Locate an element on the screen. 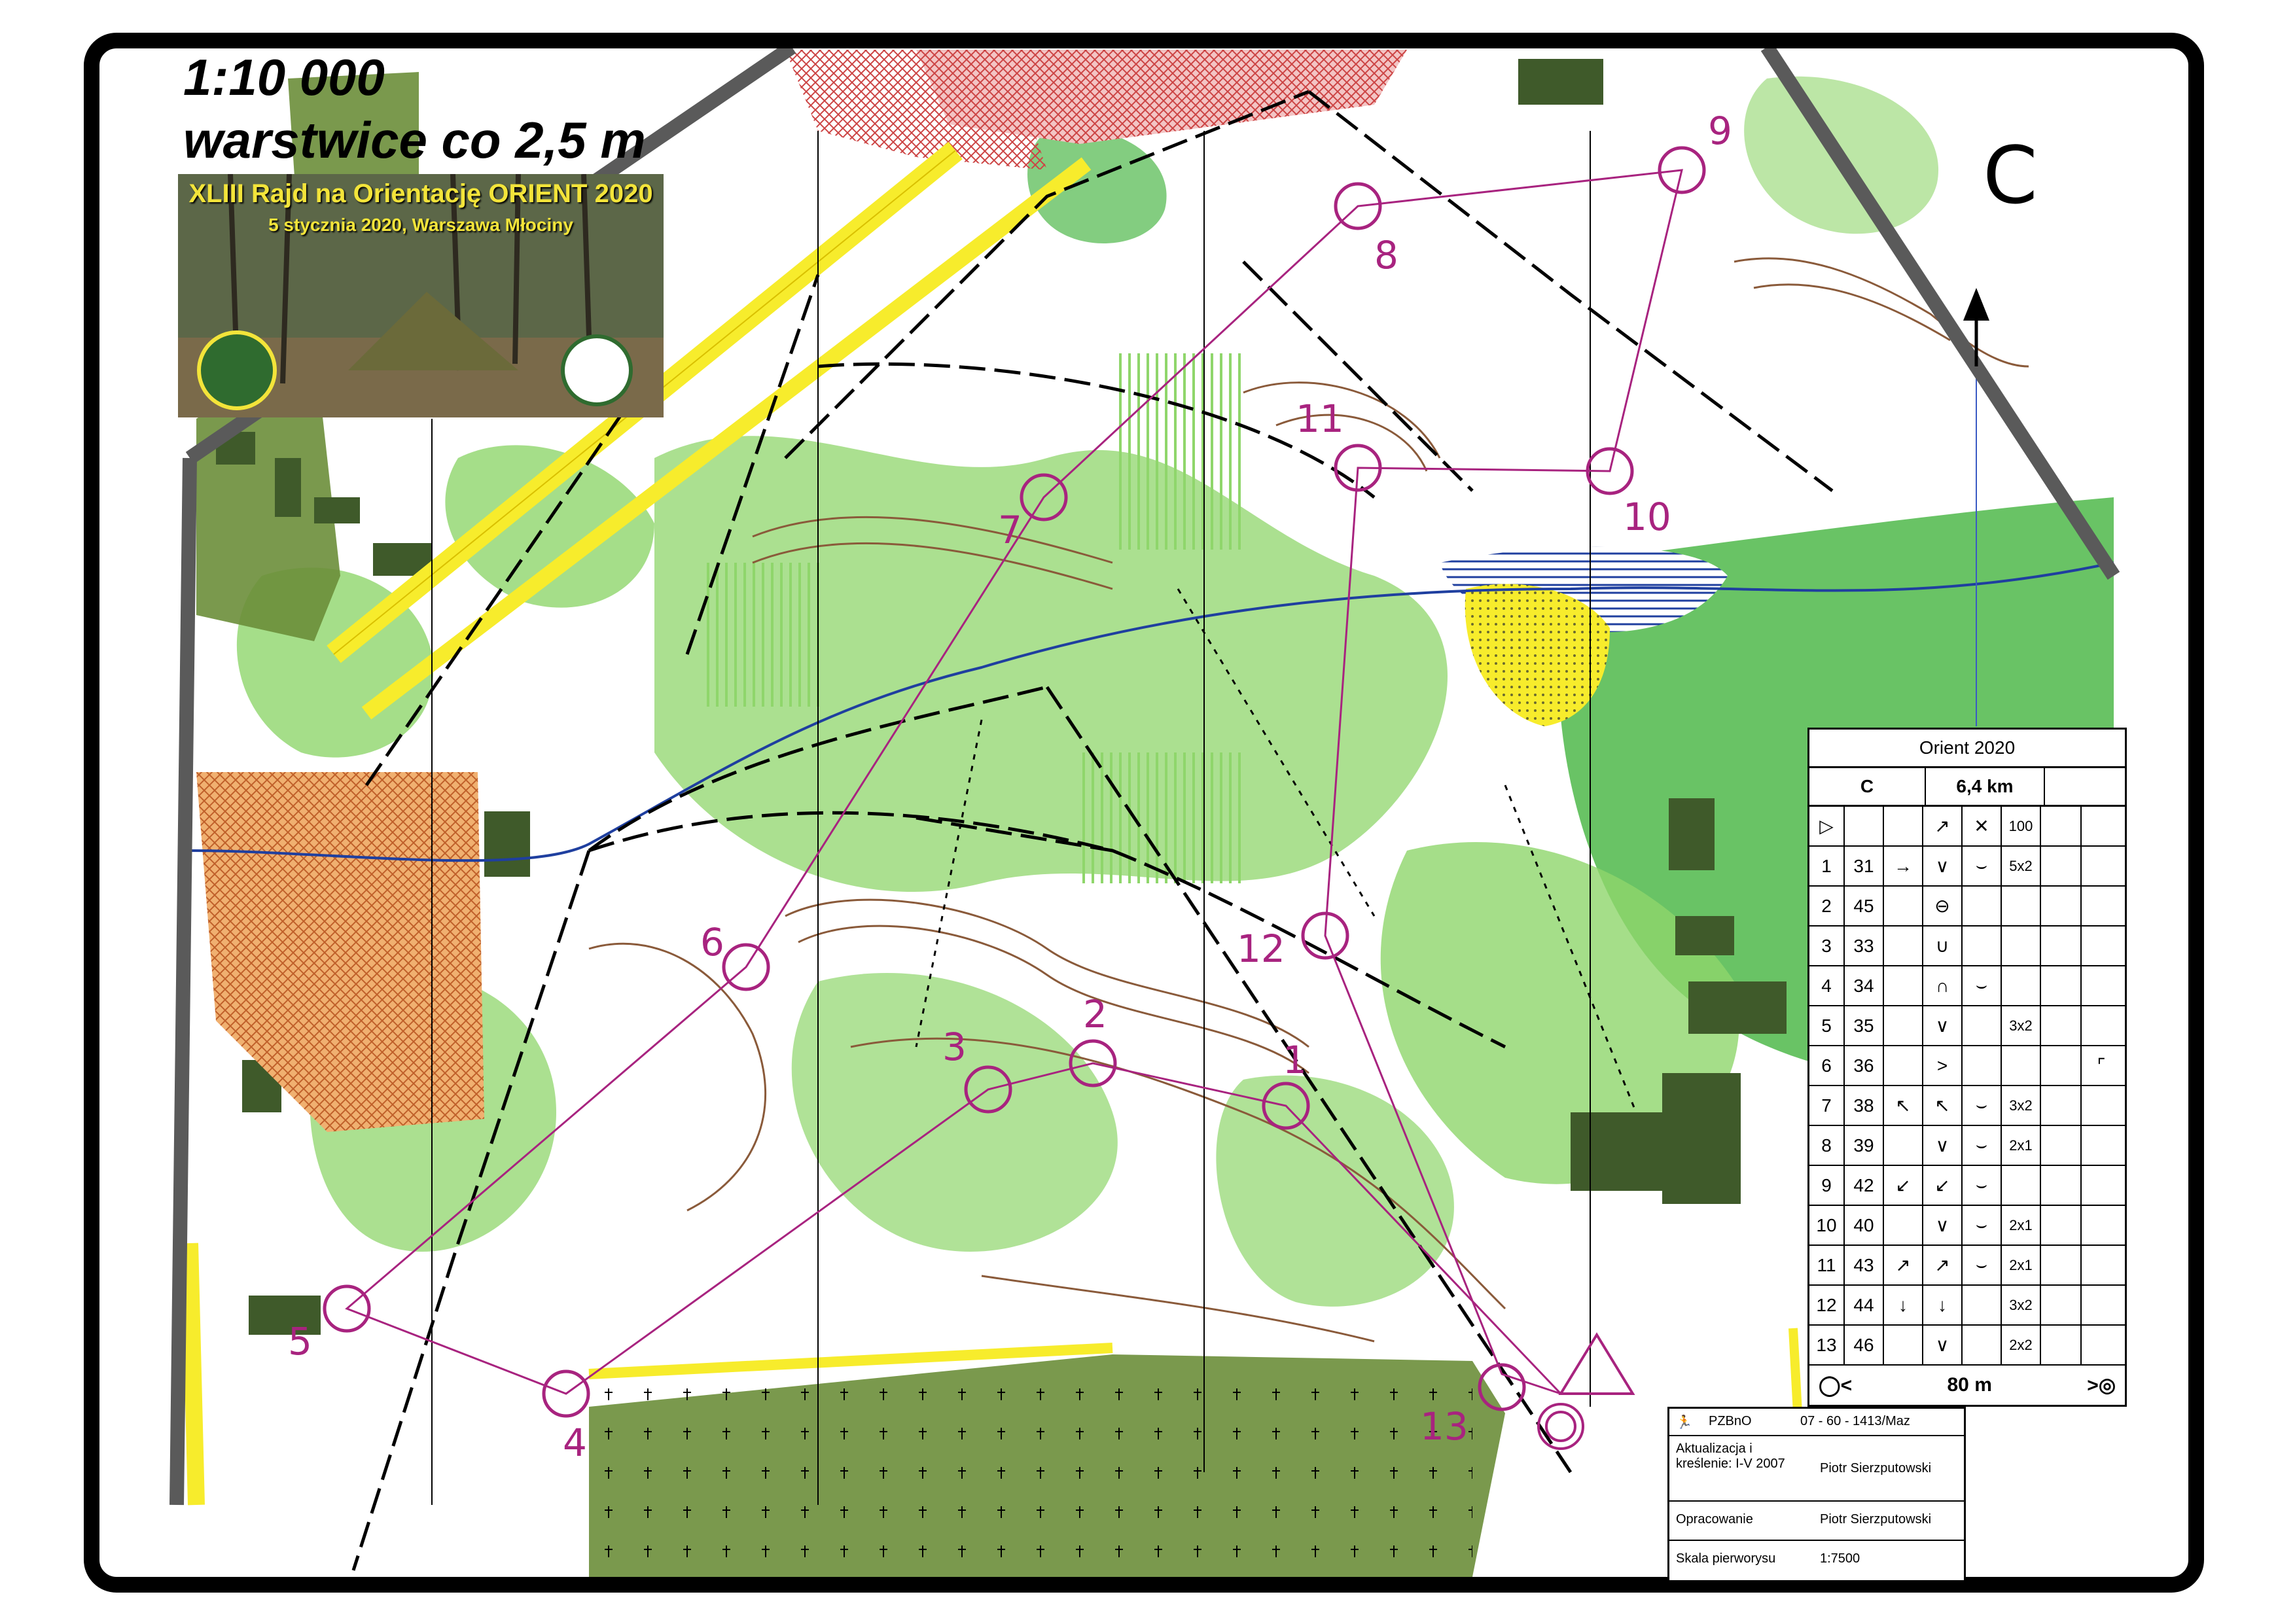 This screenshot has width=2295, height=1624. desc-number: 6 is located at coordinates (1827, 1065).